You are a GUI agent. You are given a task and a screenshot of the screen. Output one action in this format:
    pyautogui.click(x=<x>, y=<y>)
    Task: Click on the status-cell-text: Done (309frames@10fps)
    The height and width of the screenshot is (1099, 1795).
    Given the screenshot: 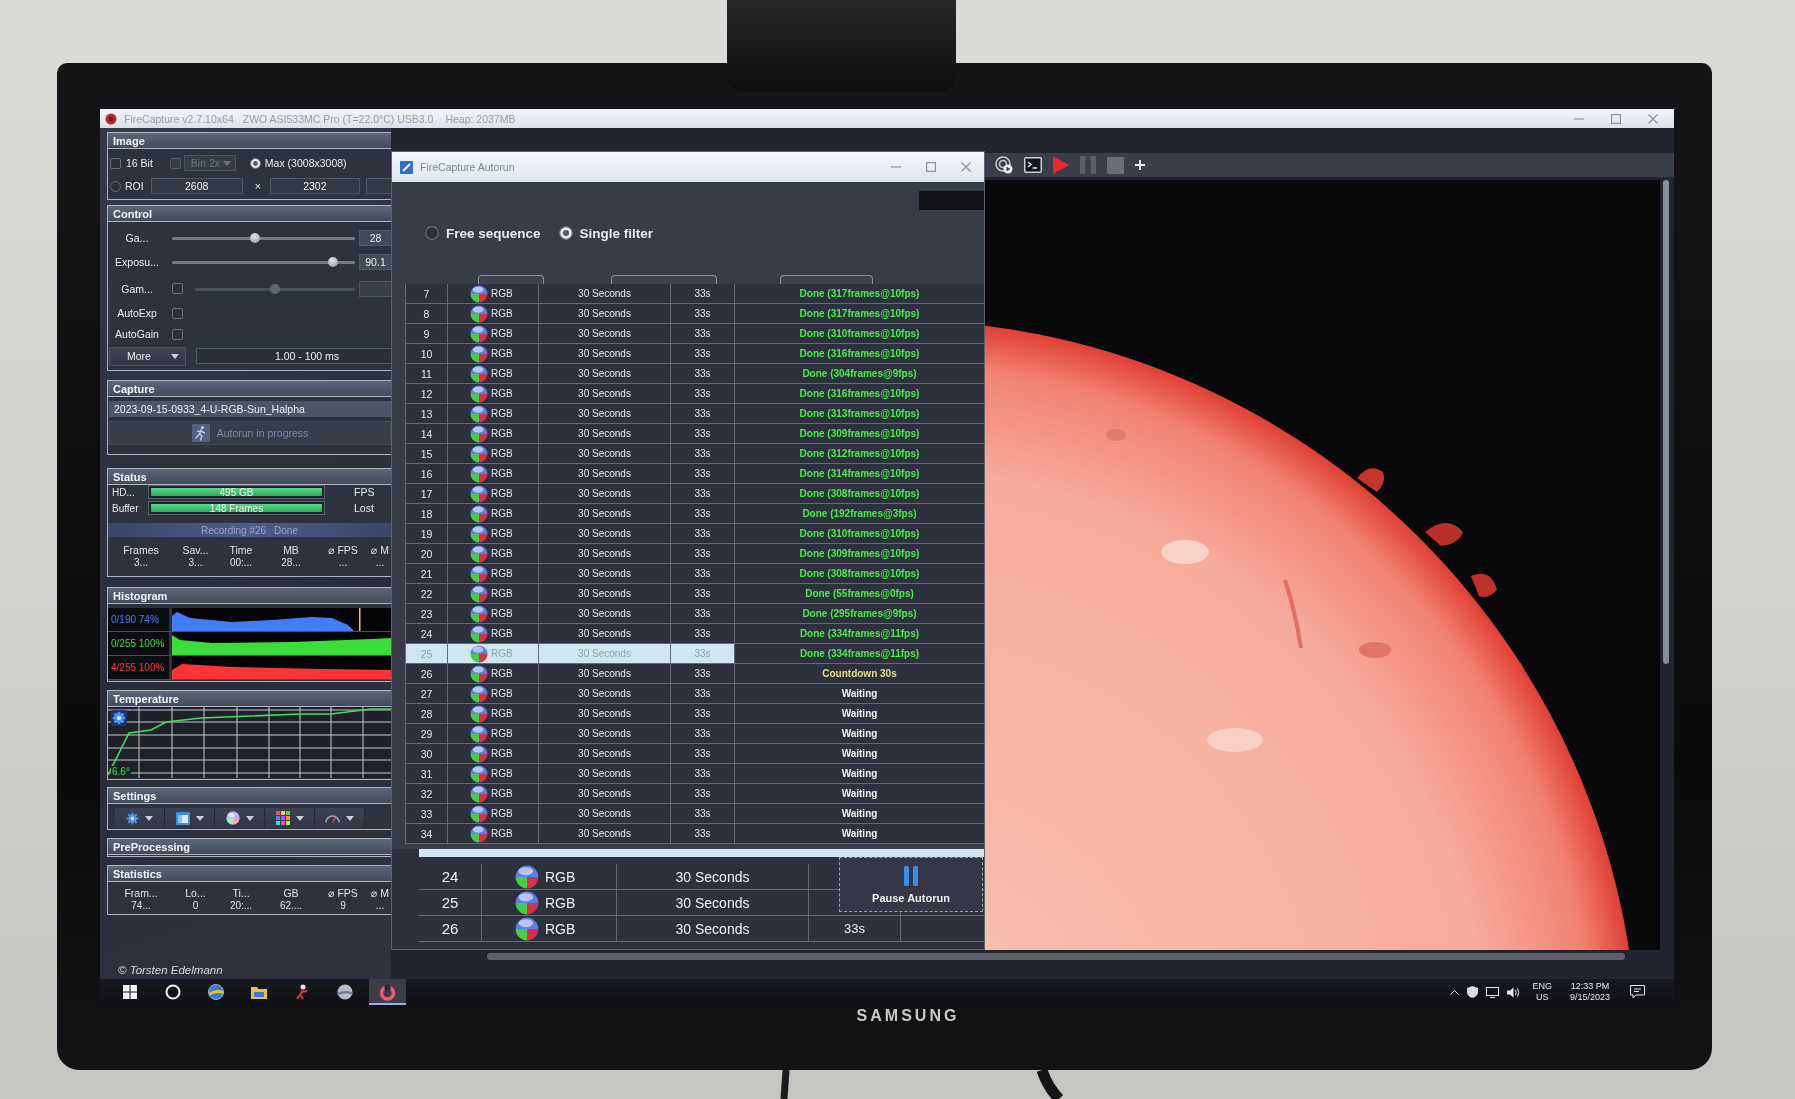 What is the action you would take?
    pyautogui.click(x=859, y=554)
    